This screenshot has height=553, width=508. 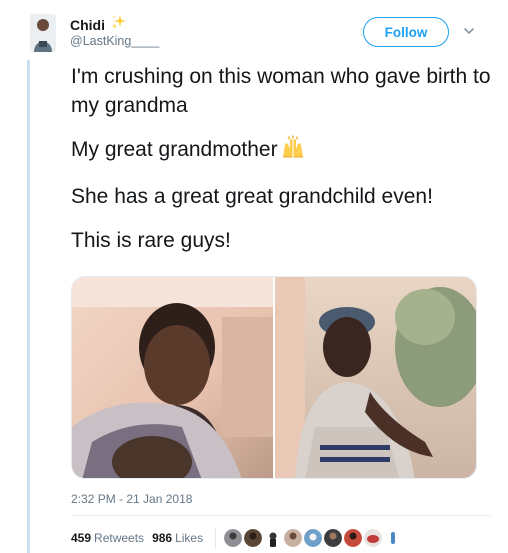 What do you see at coordinates (87, 25) in the screenshot?
I see `display-name: Chidi` at bounding box center [87, 25].